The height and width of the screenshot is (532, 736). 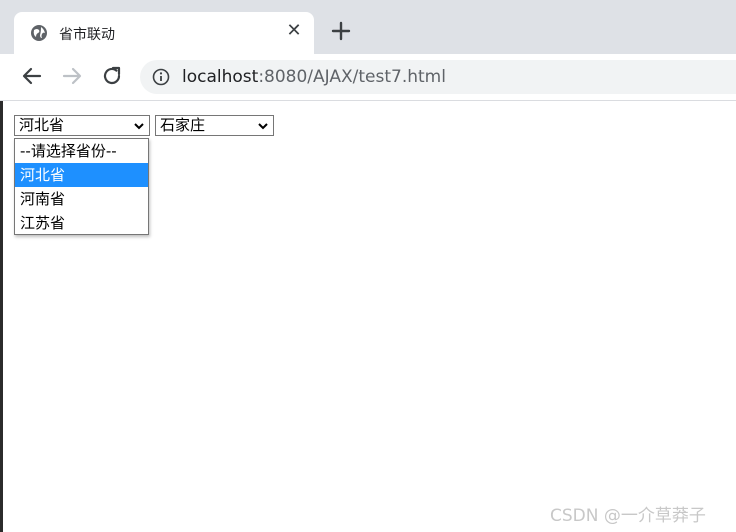 What do you see at coordinates (81, 223) in the screenshot?
I see `dropdown-option: 江苏省` at bounding box center [81, 223].